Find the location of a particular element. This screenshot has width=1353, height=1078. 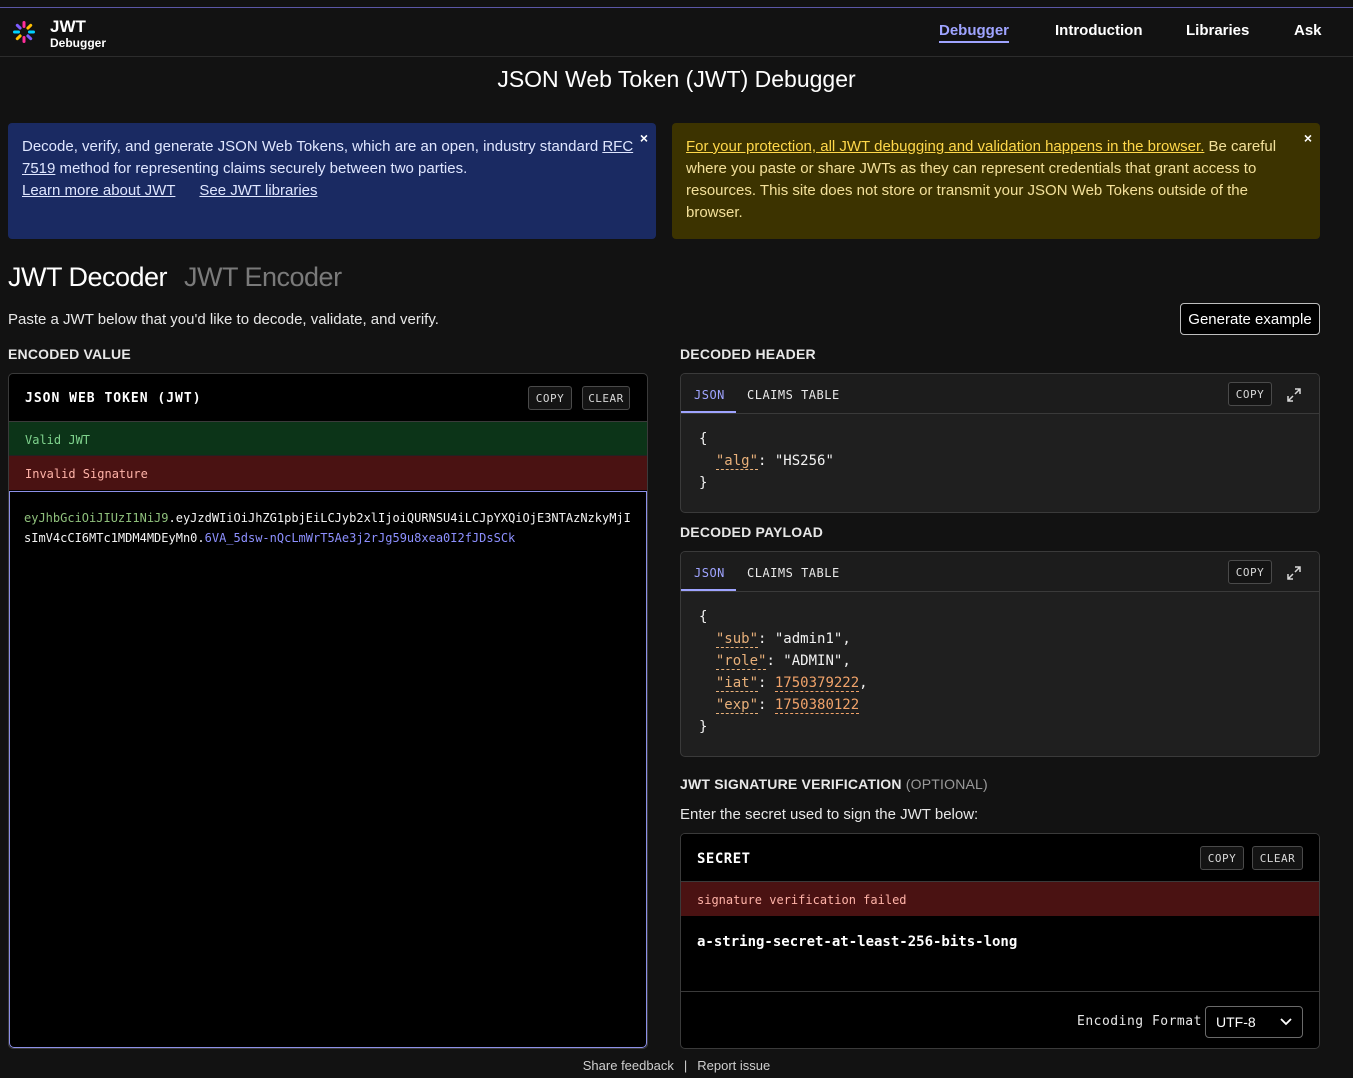

json-value-sub: "admin1" is located at coordinates (808, 639).